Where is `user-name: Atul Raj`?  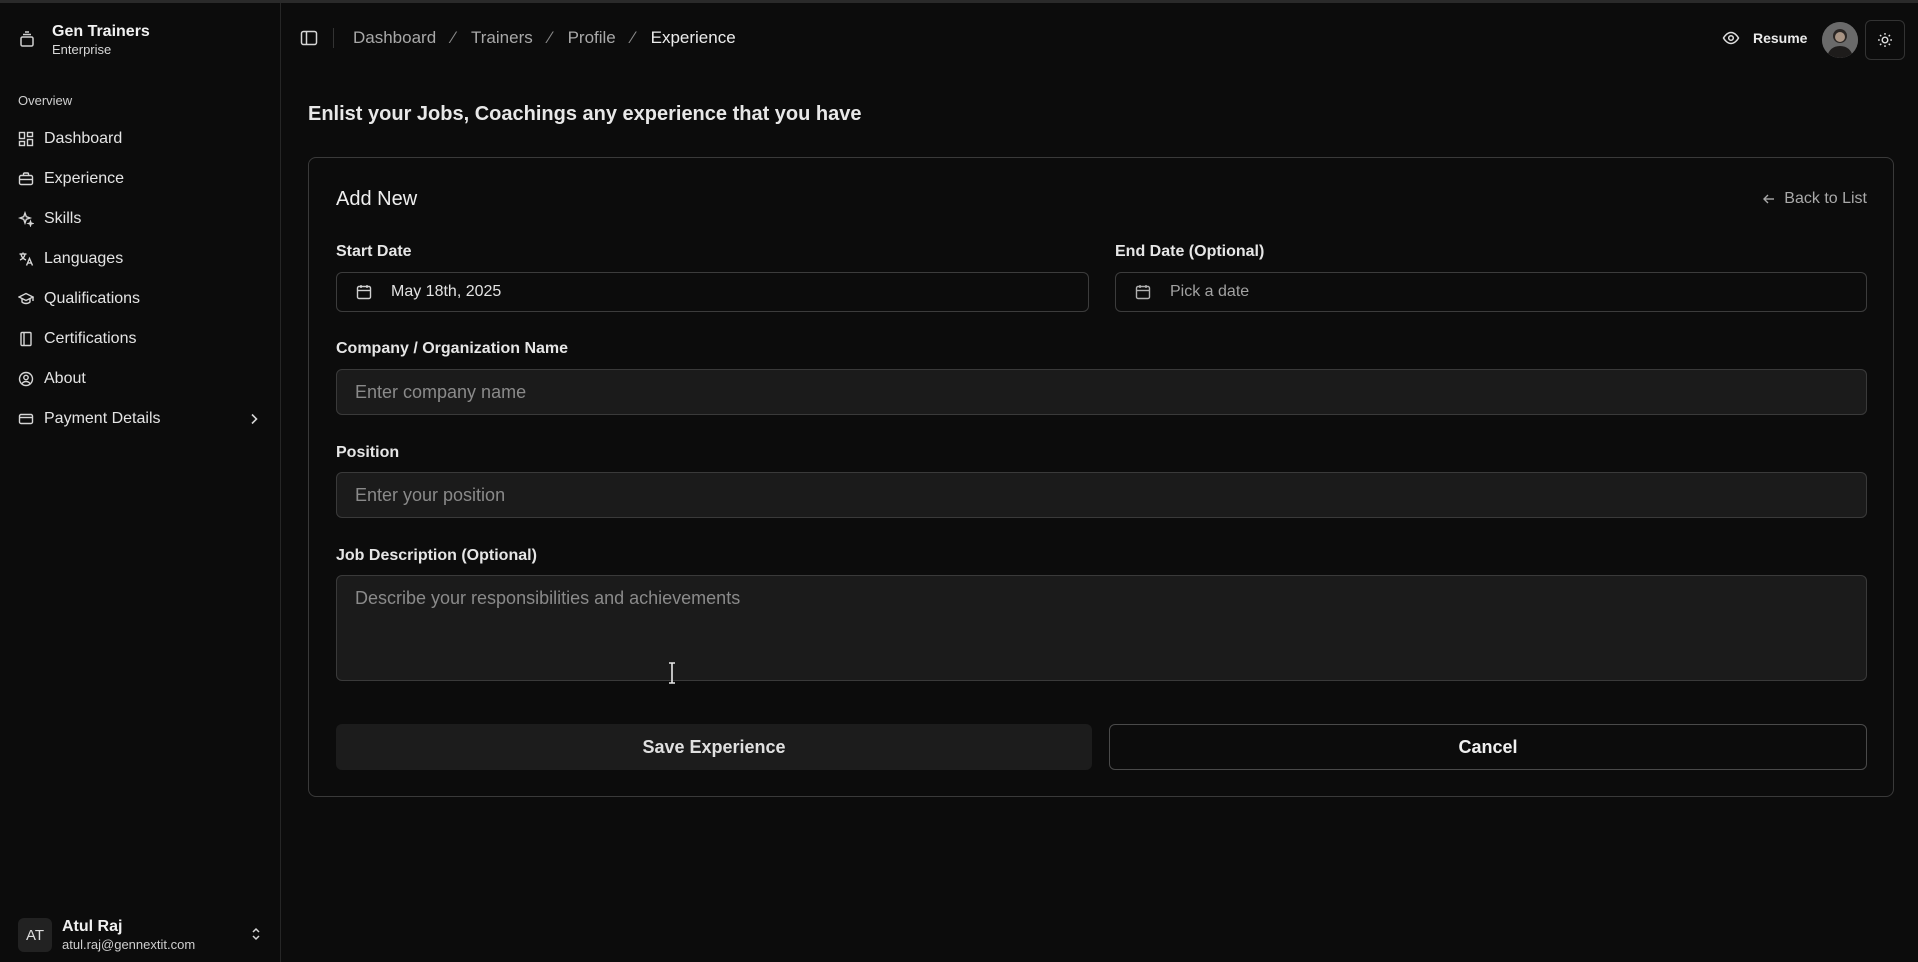 user-name: Atul Raj is located at coordinates (92, 926).